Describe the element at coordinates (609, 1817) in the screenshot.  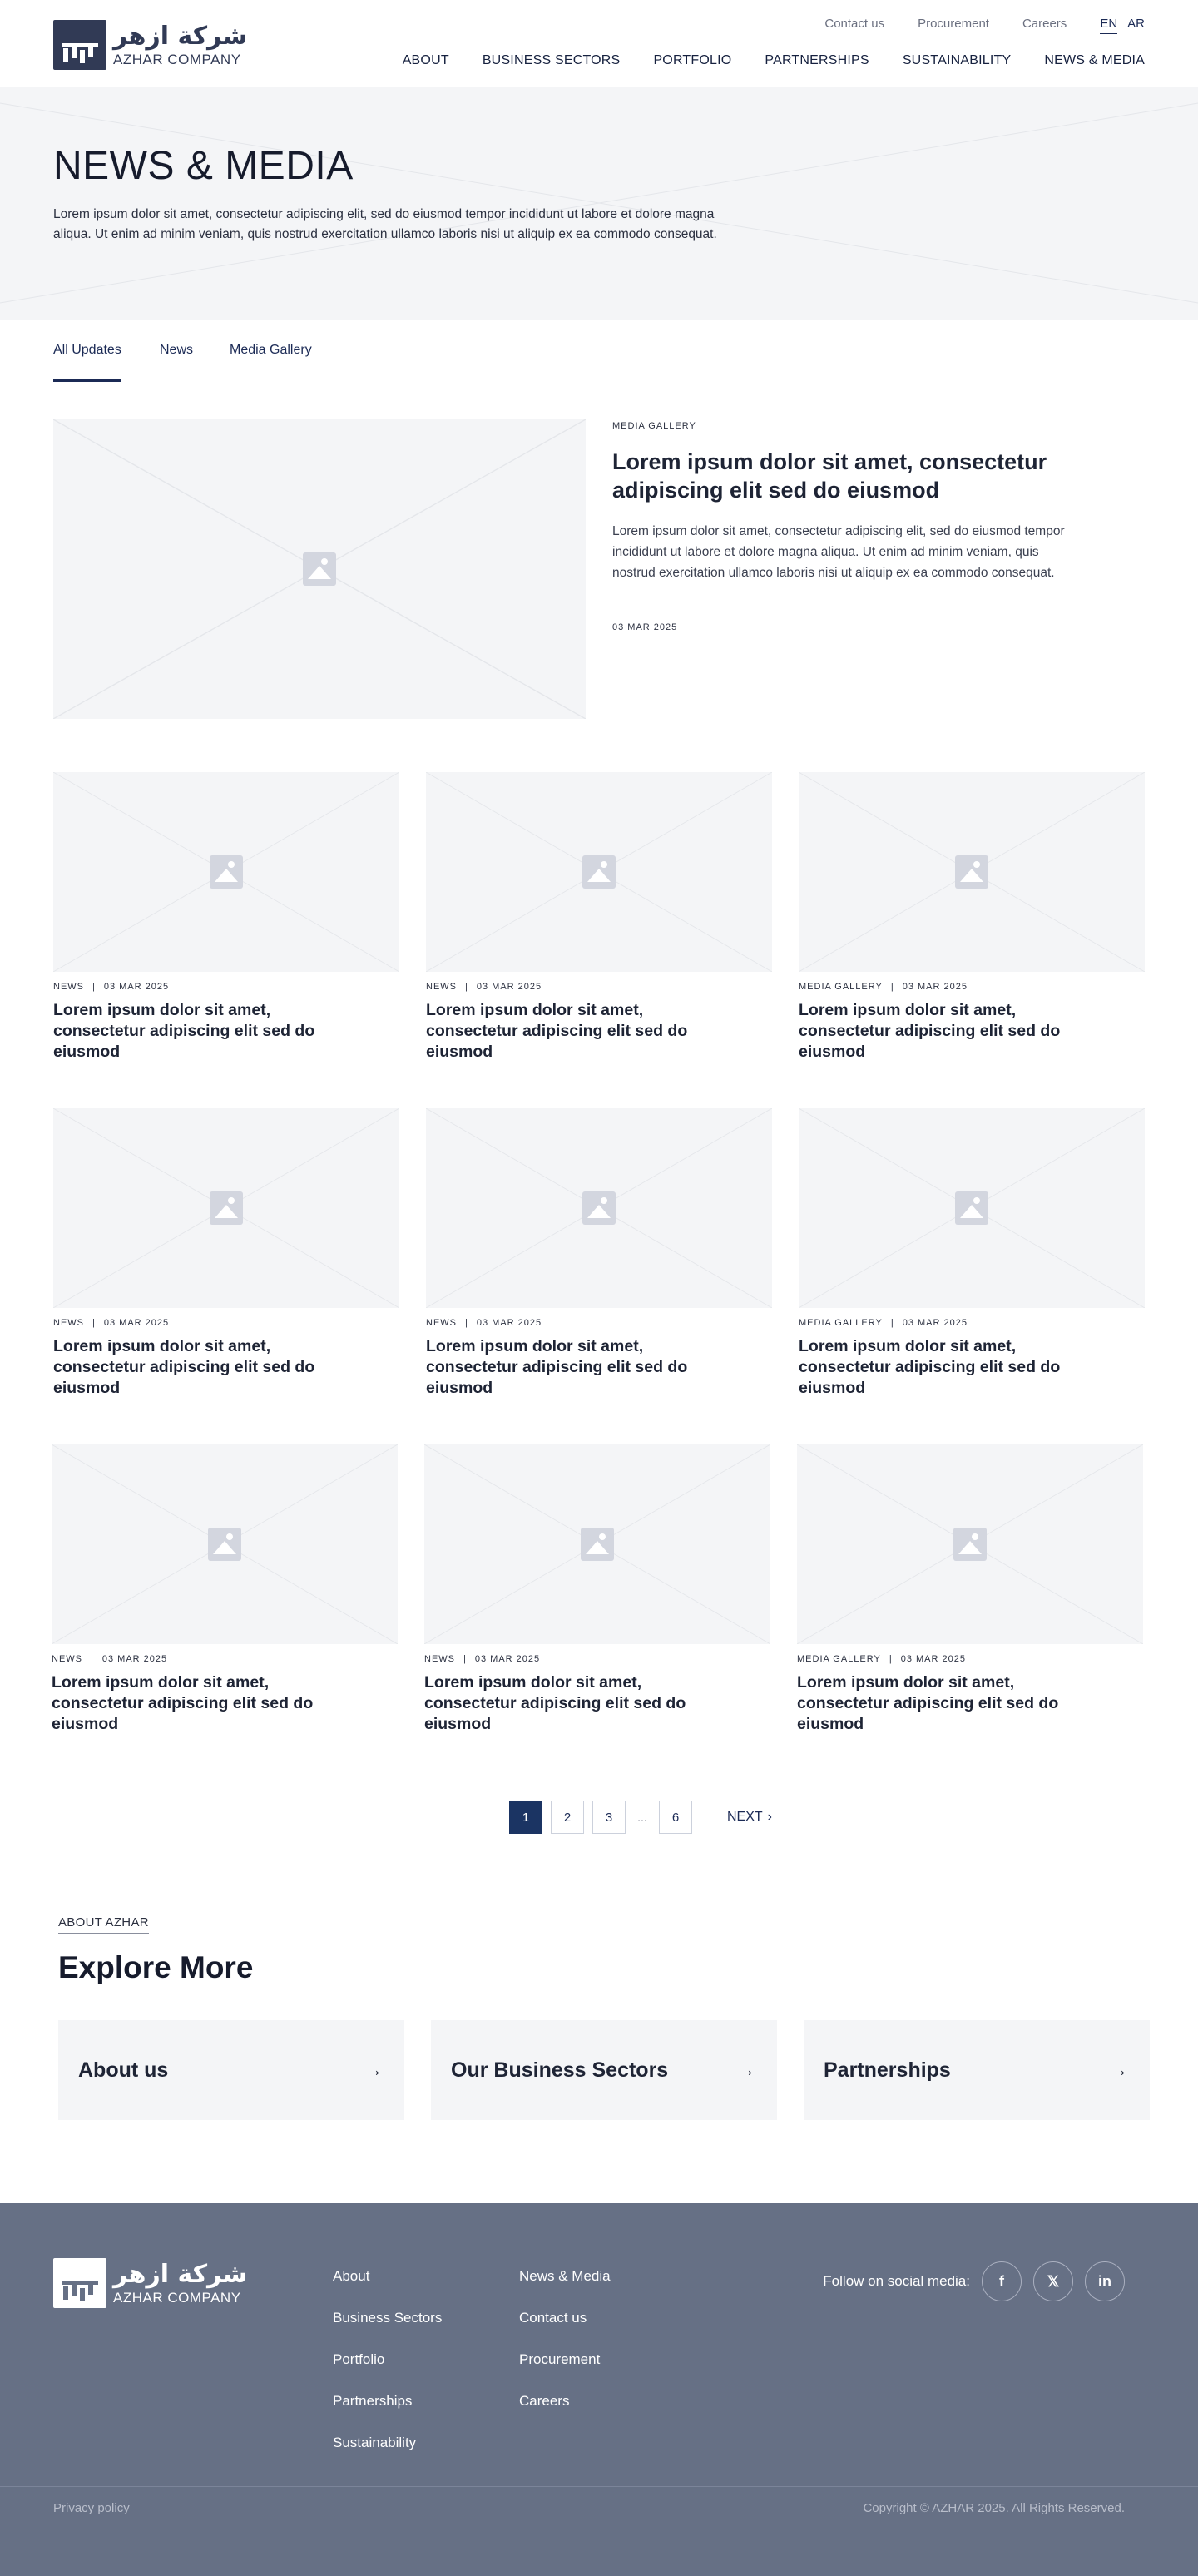
I see `page-3-button: 3` at that location.